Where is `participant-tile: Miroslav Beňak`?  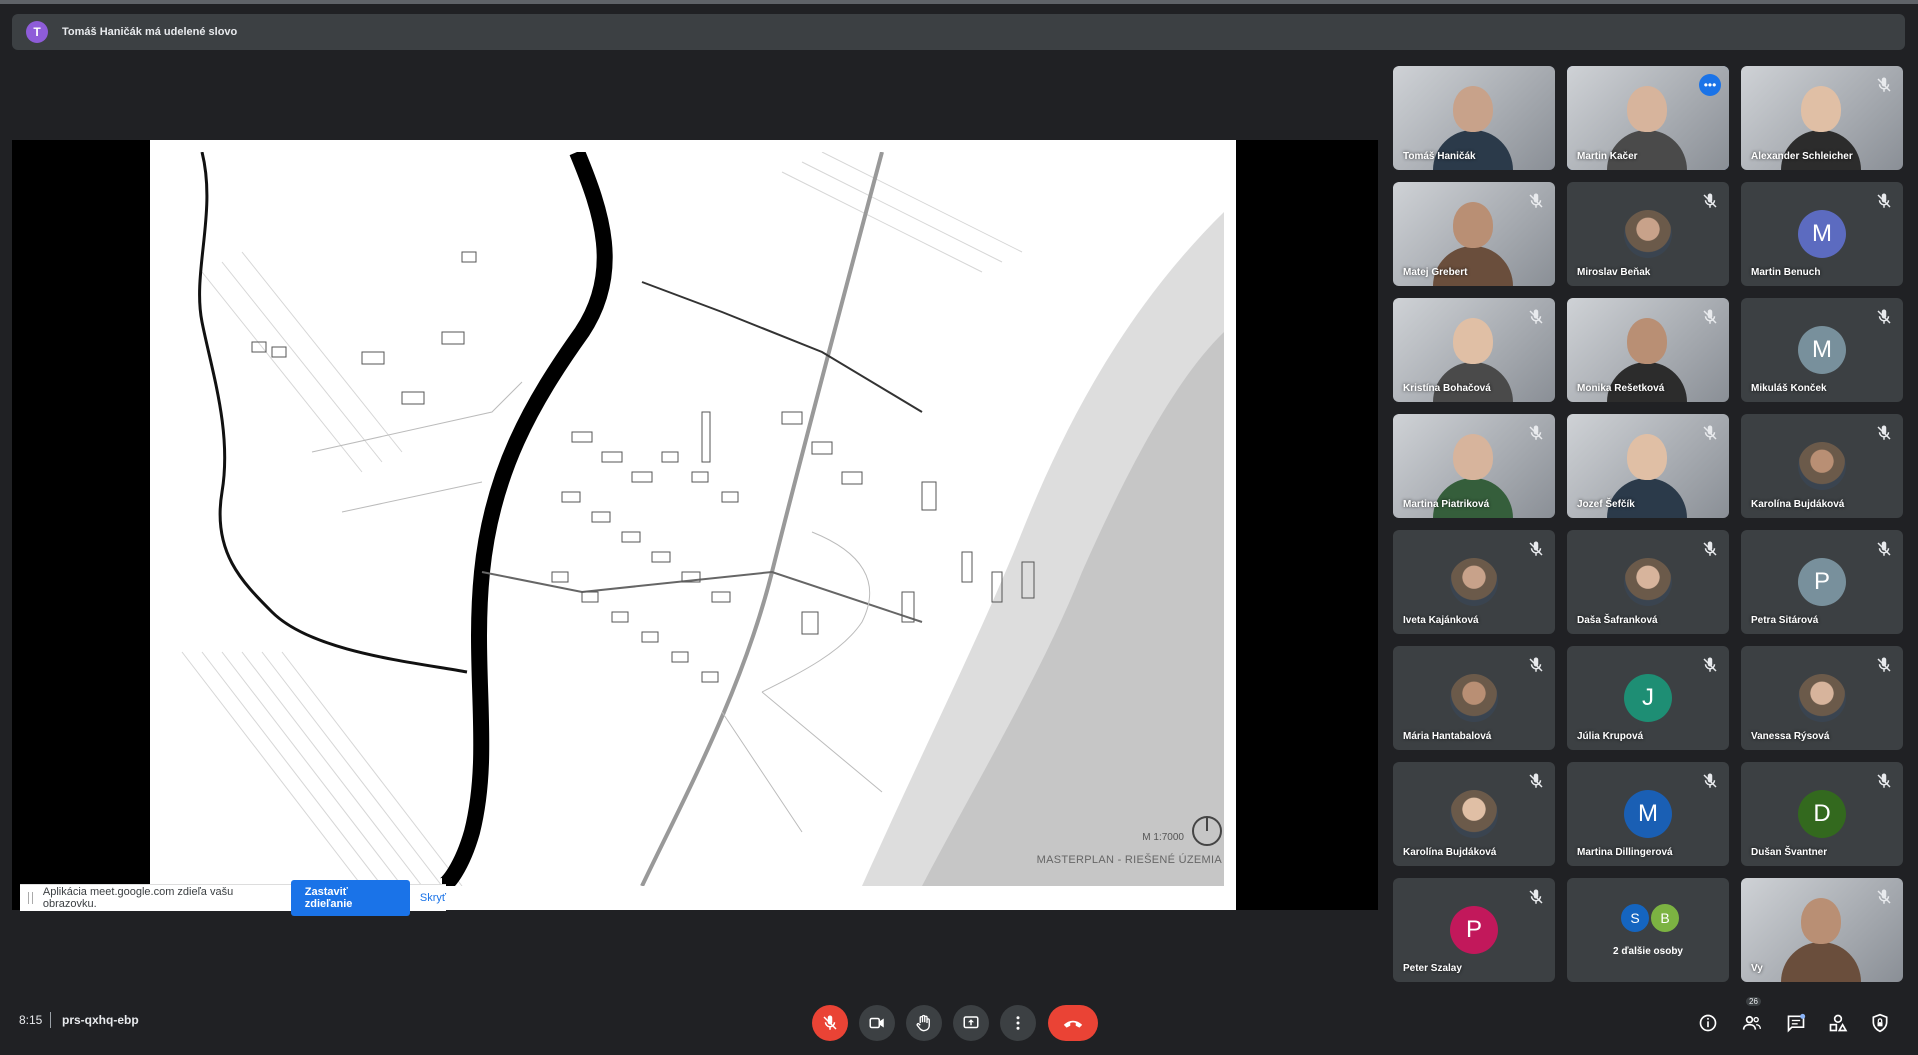 participant-tile: Miroslav Beňak is located at coordinates (1648, 234).